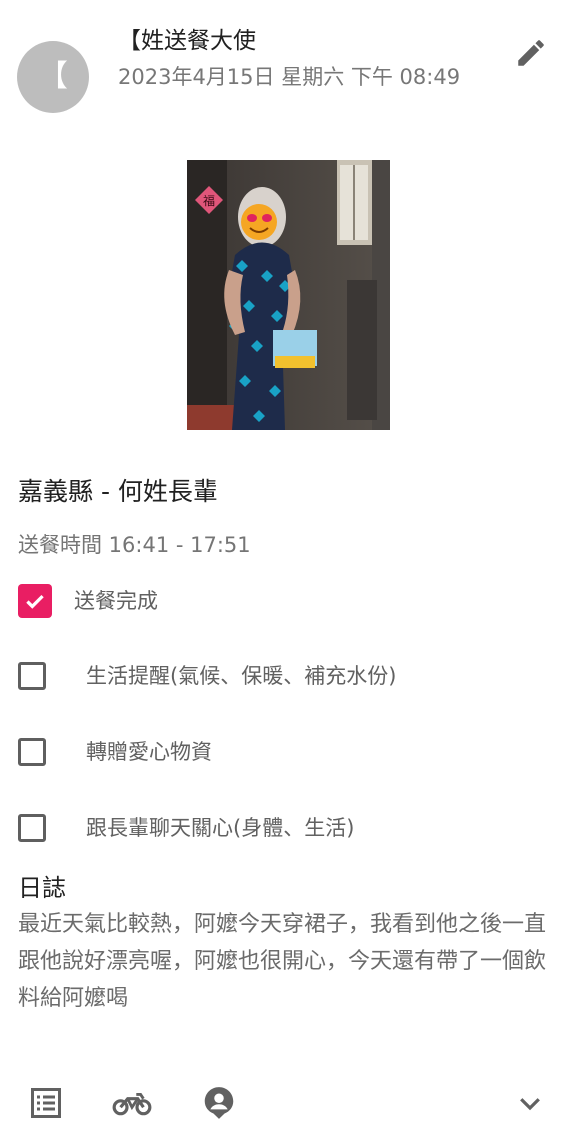  What do you see at coordinates (289, 77) in the screenshot?
I see `post-date: 2023年4月15日 星期六 下午 08:49` at bounding box center [289, 77].